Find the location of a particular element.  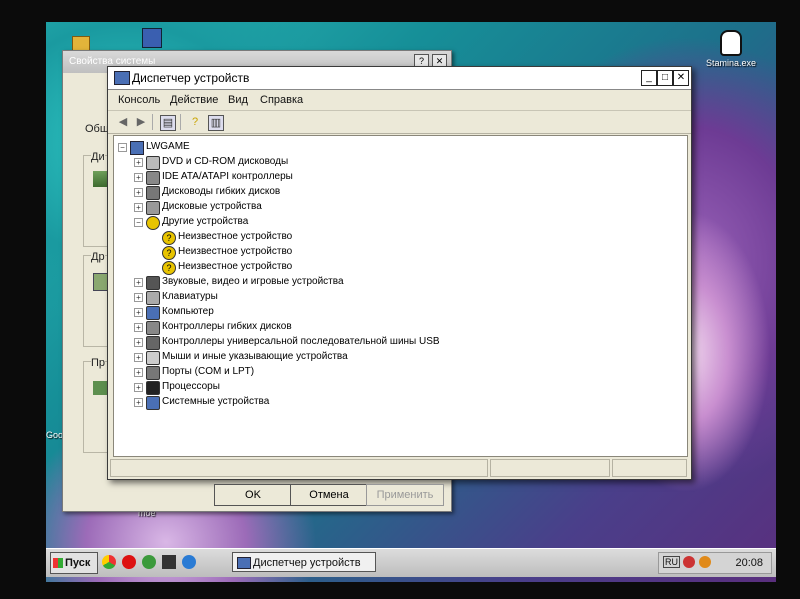

devmgr-title: Диспетчер устройств is located at coordinates (191, 78).